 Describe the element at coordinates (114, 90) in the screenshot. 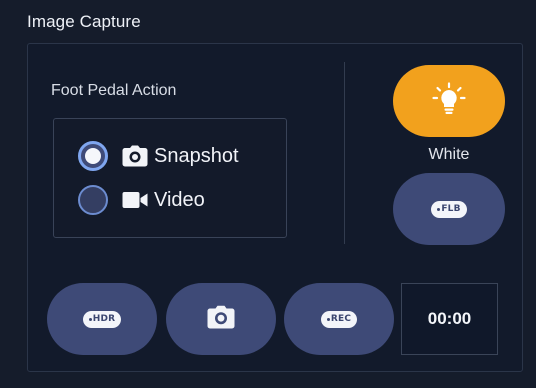

I see `foot-pedal-label: Foot Pedal Action` at that location.